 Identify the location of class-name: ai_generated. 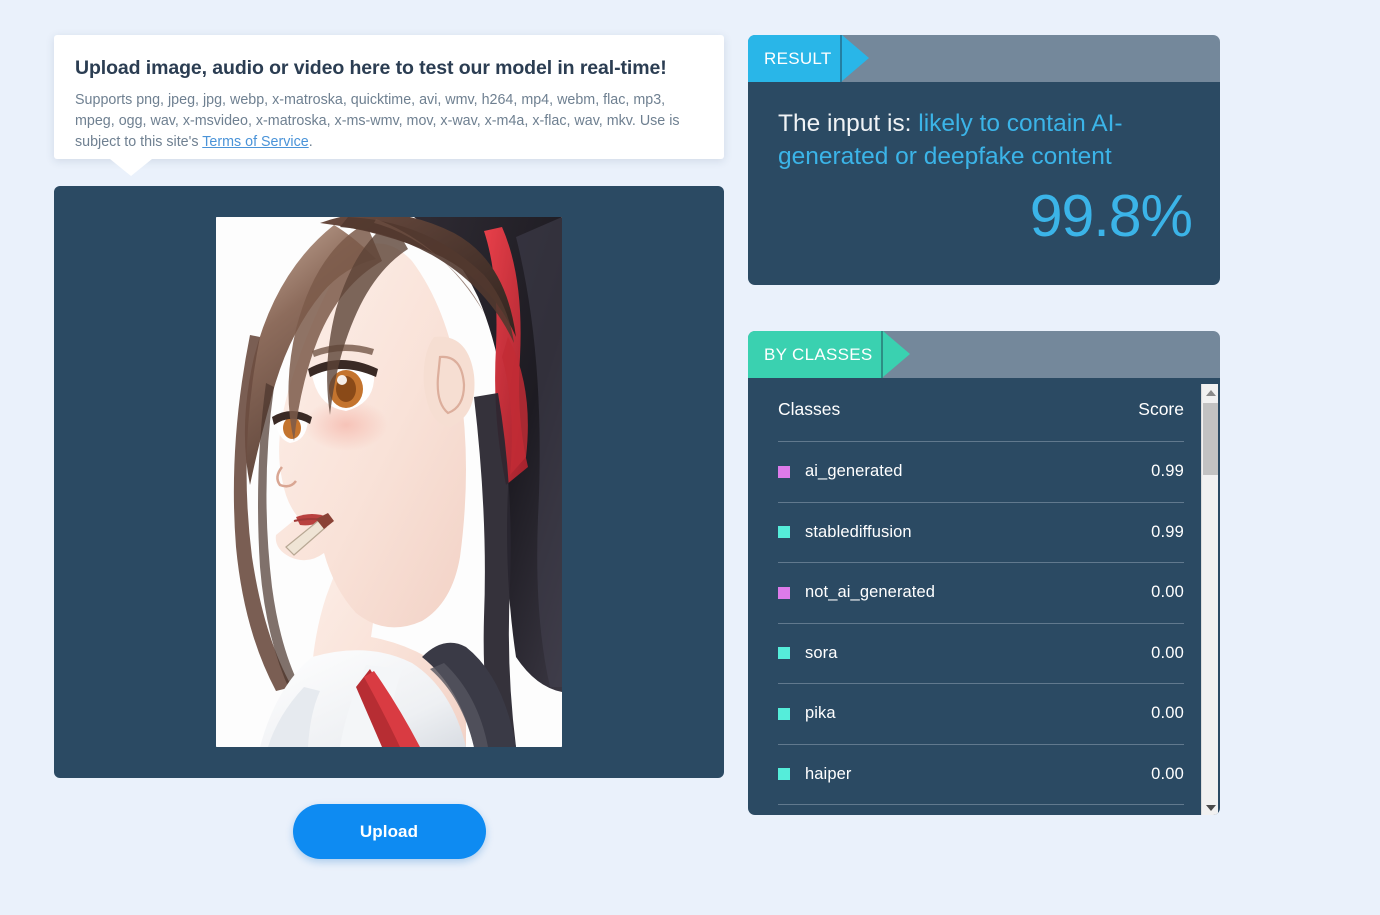
(854, 471).